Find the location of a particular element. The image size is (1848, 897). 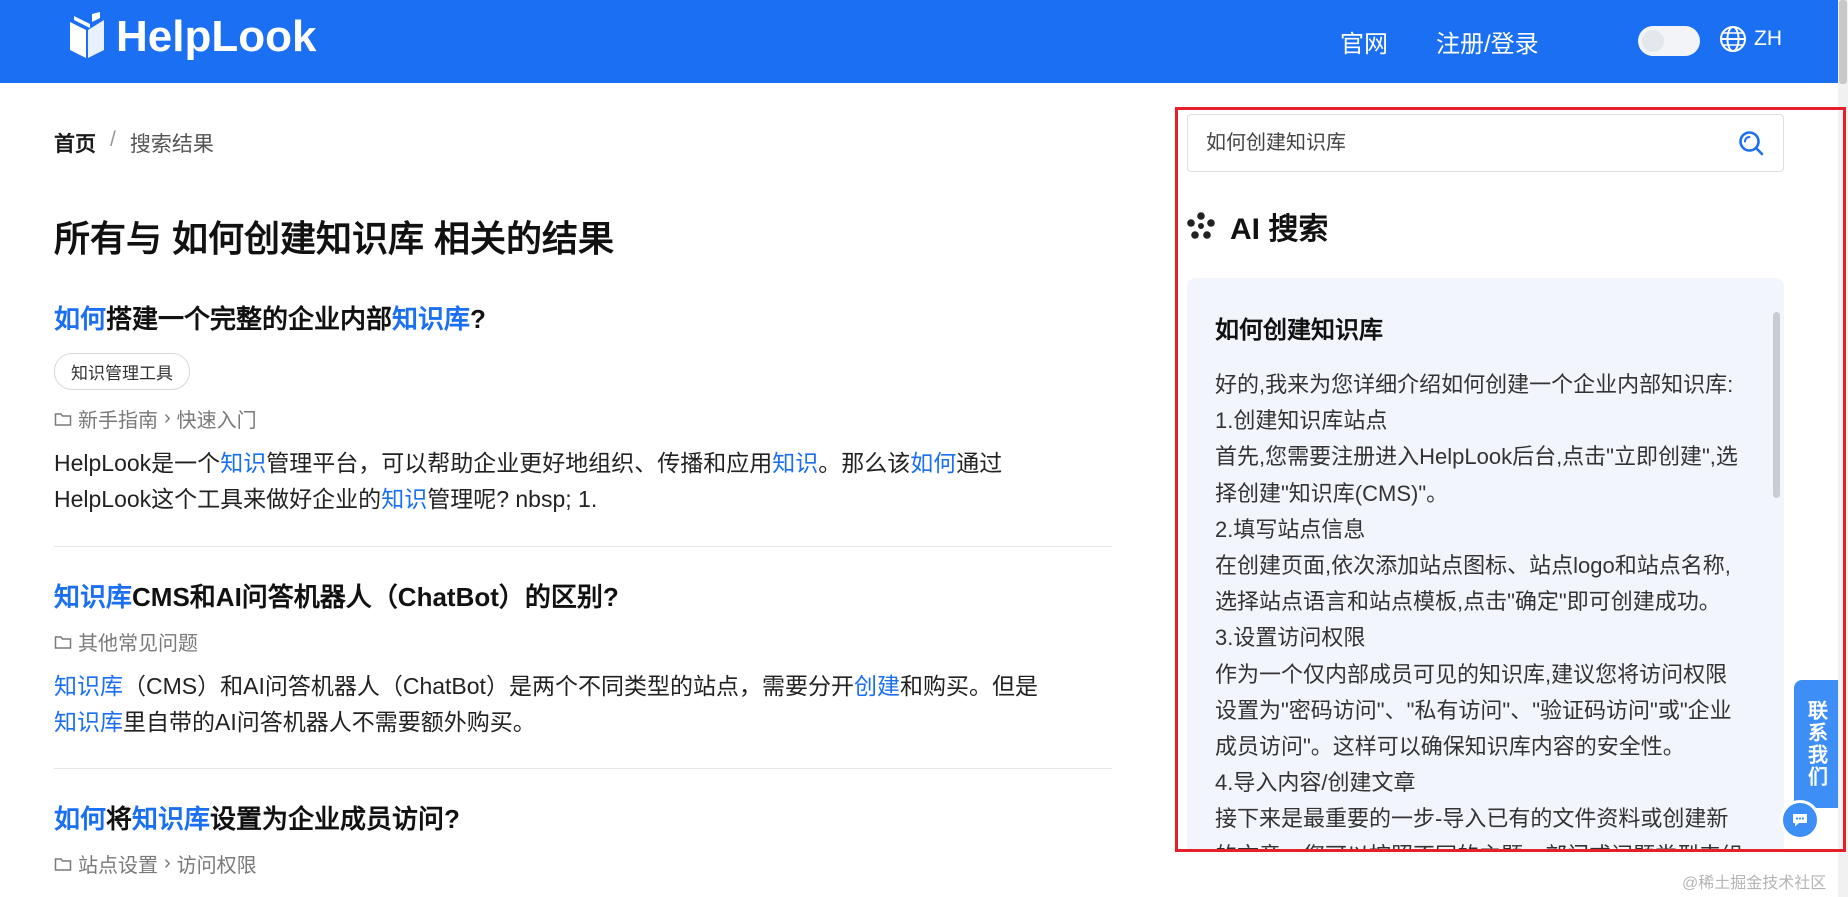

text-segment: 将 is located at coordinates (119, 819).